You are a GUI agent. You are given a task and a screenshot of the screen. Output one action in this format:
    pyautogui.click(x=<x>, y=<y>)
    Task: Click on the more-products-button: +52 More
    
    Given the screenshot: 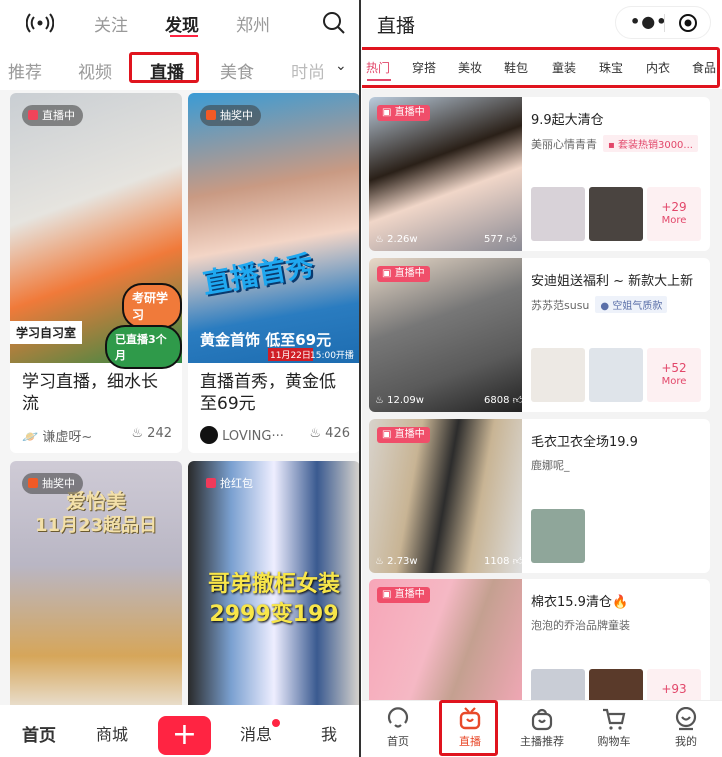 What is the action you would take?
    pyautogui.click(x=674, y=375)
    